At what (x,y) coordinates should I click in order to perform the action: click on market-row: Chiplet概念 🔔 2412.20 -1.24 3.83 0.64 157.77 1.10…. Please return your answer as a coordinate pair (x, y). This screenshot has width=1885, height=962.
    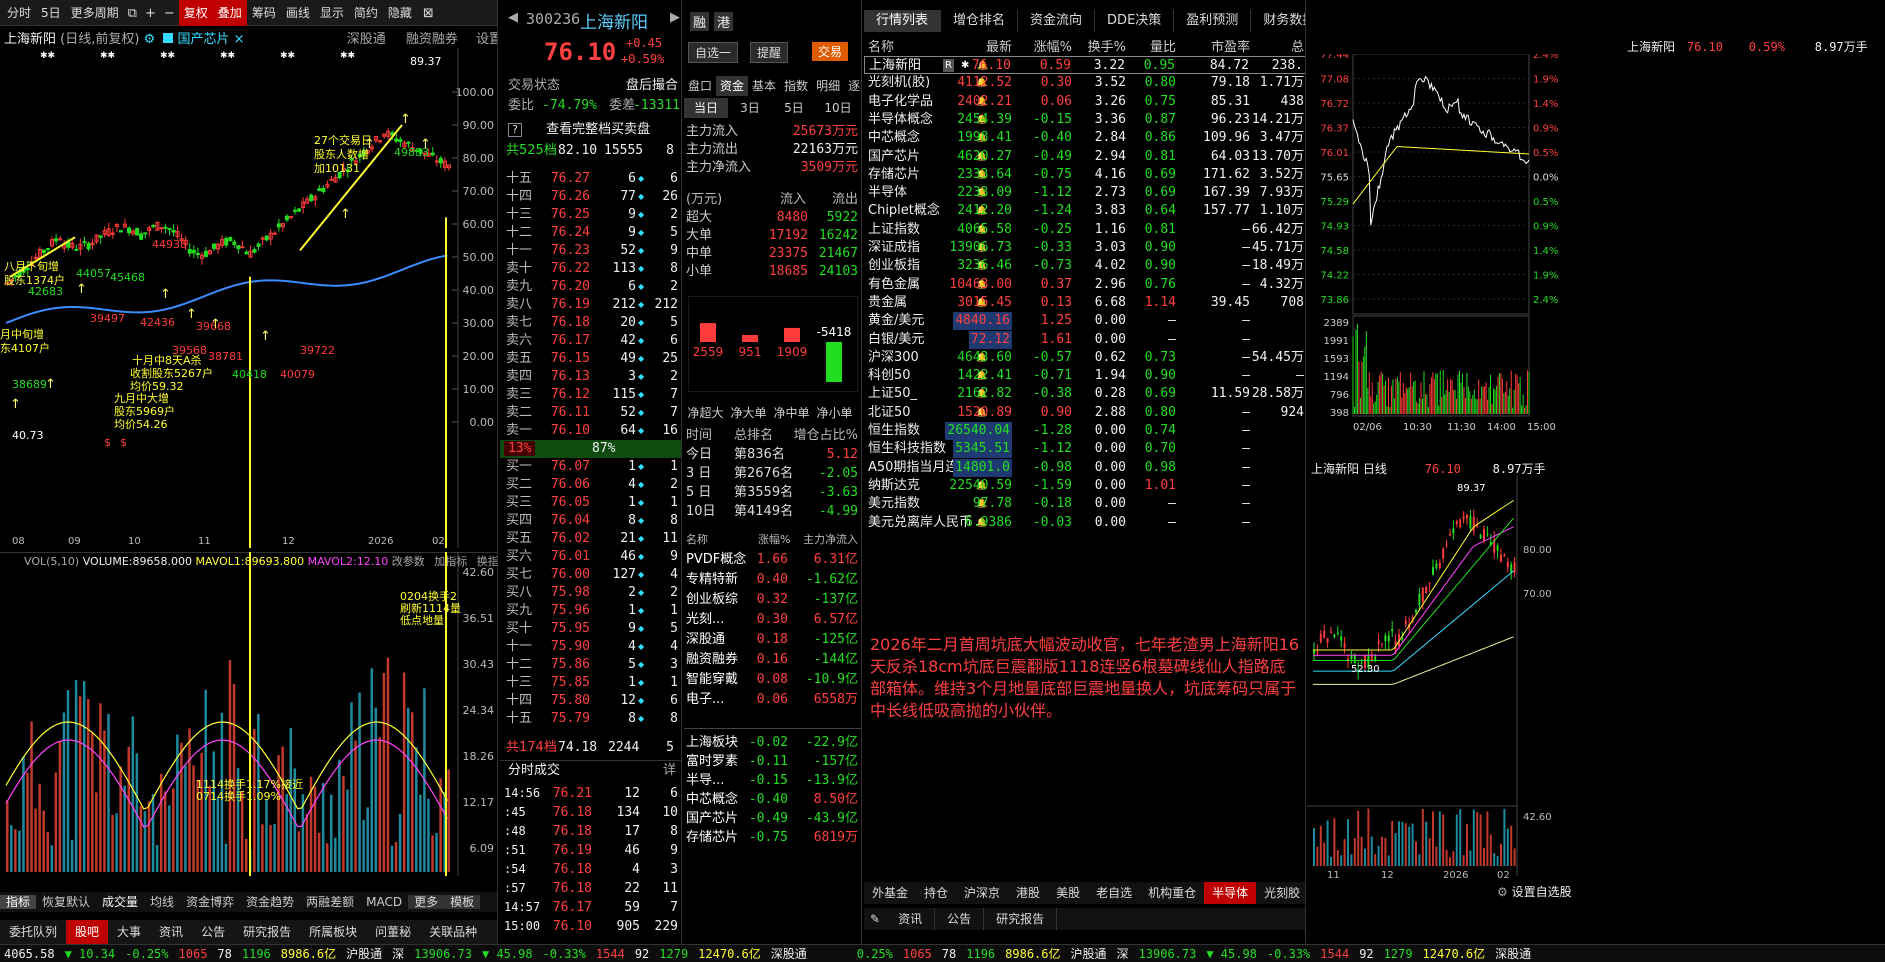
    Looking at the image, I should click on (1084, 211).